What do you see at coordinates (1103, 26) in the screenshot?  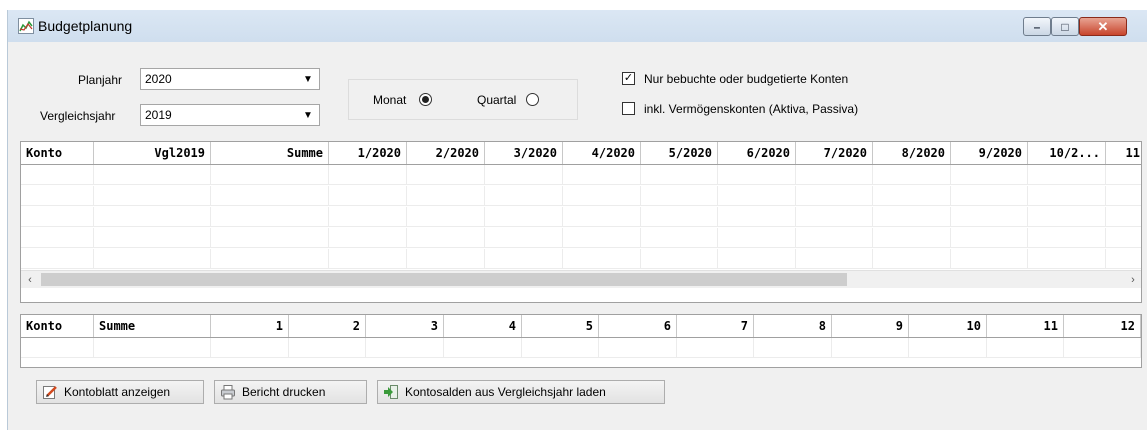 I see `close-button: ✕` at bounding box center [1103, 26].